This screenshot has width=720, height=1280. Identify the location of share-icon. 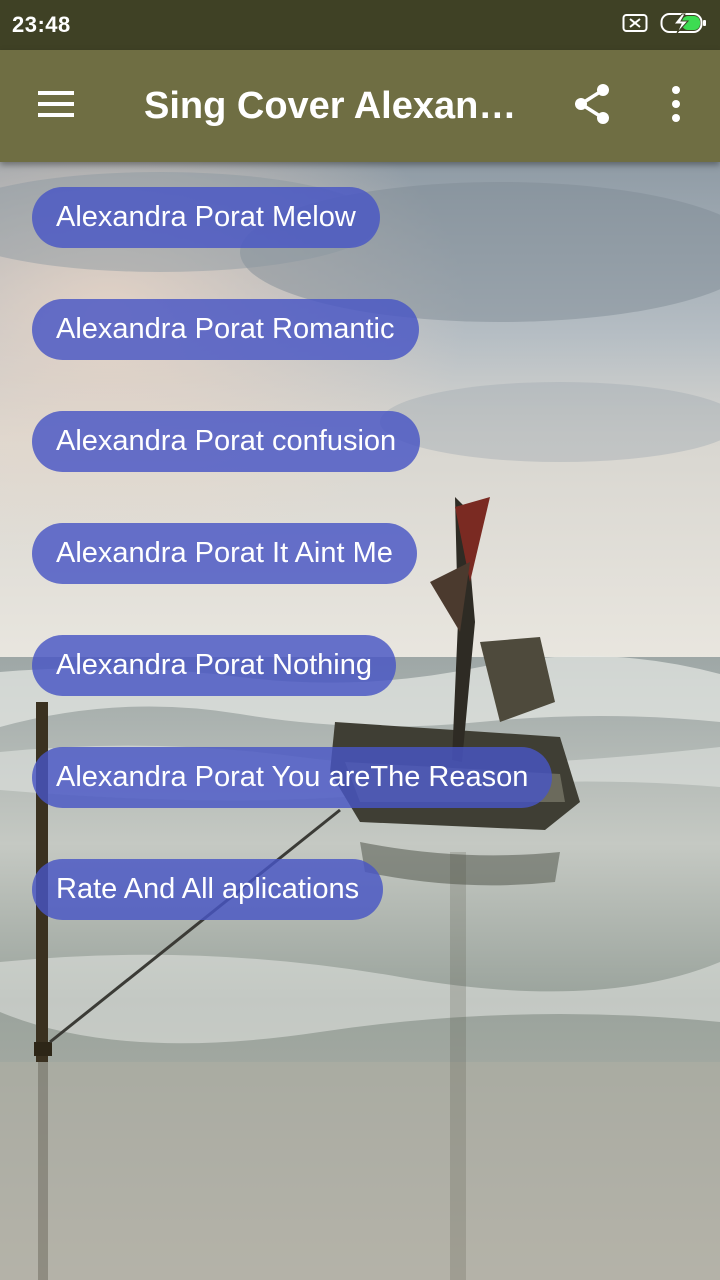
(592, 106).